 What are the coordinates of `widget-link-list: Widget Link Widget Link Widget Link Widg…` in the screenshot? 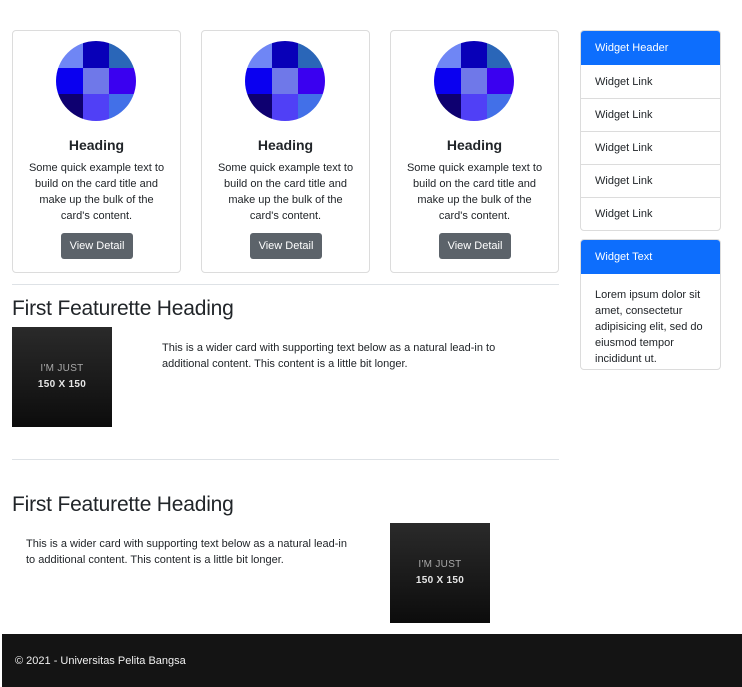 It's located at (650, 147).